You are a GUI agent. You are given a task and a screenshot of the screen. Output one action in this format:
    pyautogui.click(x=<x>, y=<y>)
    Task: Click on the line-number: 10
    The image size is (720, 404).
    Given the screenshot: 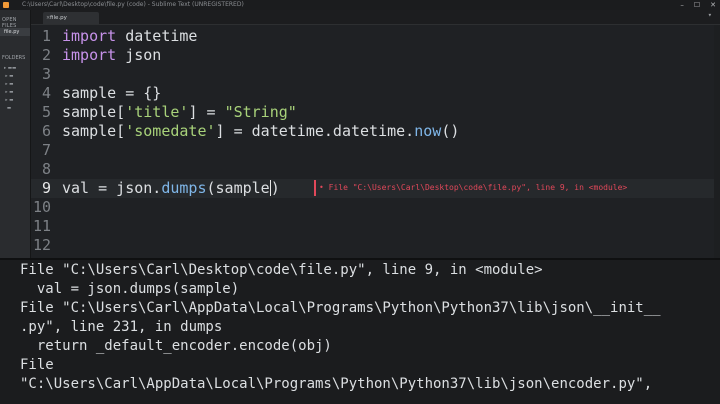 What is the action you would take?
    pyautogui.click(x=41, y=207)
    